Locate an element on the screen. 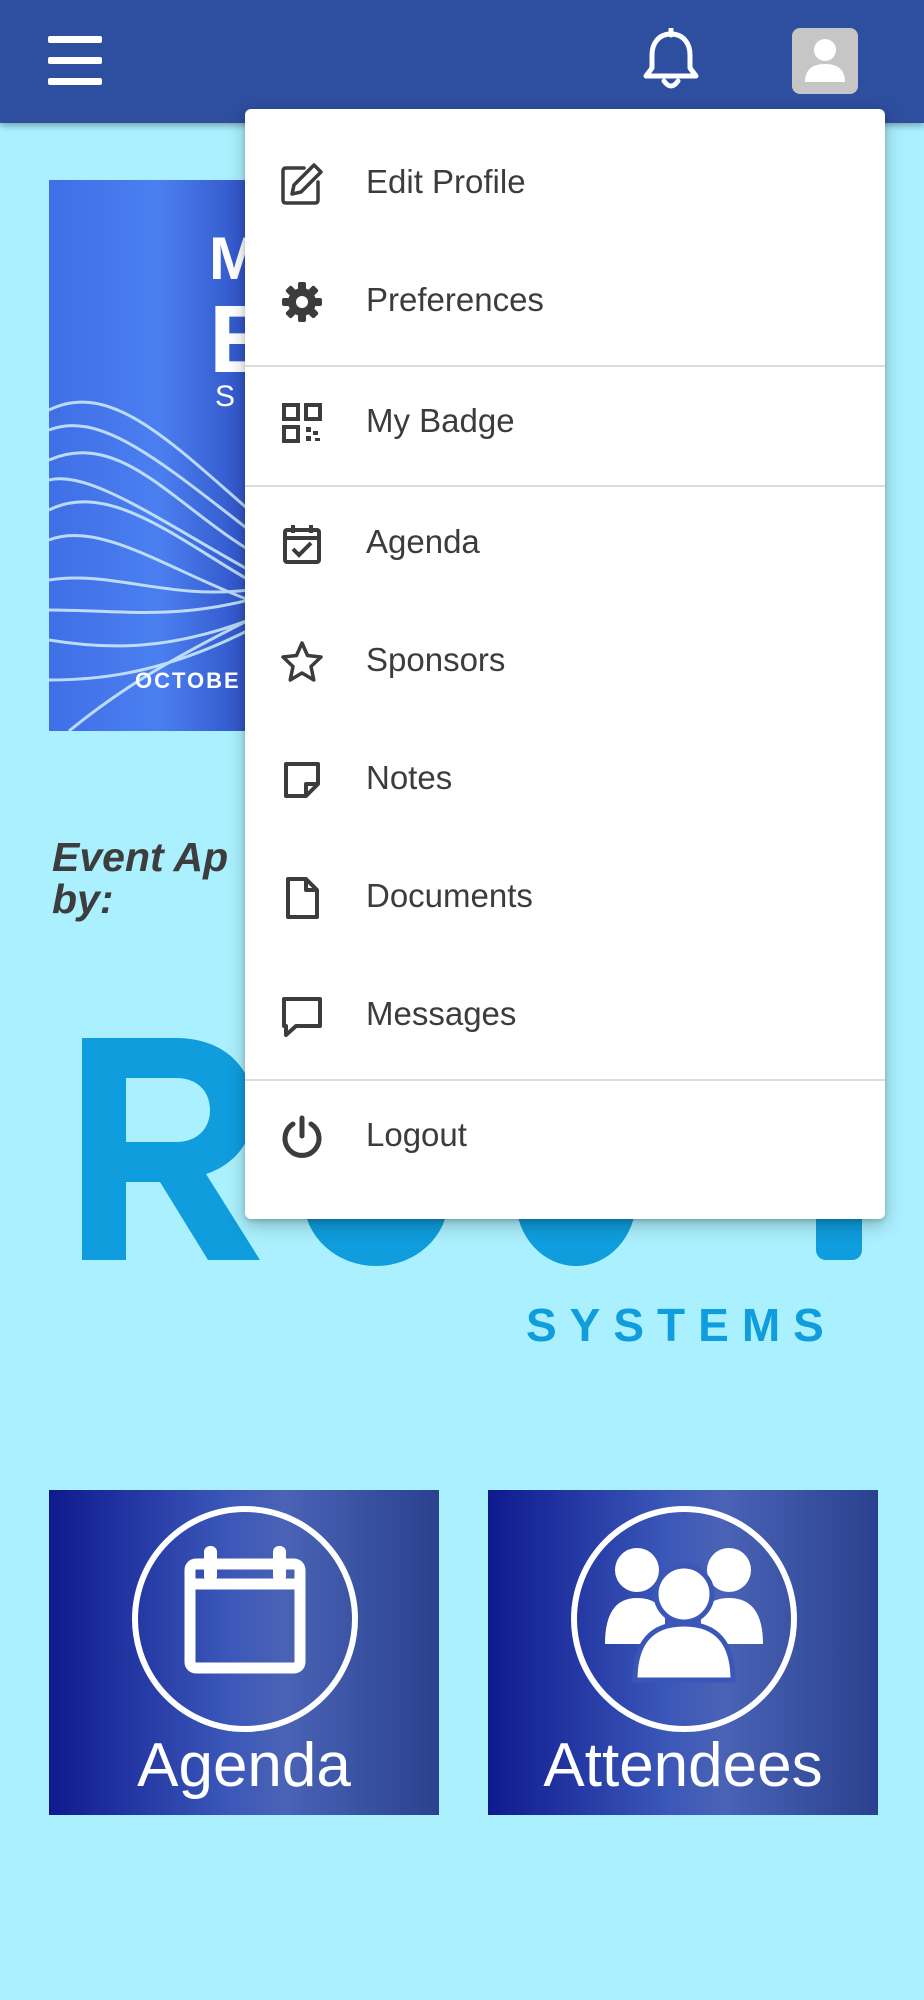  menu-item-edit-profile: Edit Profile is located at coordinates (565, 183).